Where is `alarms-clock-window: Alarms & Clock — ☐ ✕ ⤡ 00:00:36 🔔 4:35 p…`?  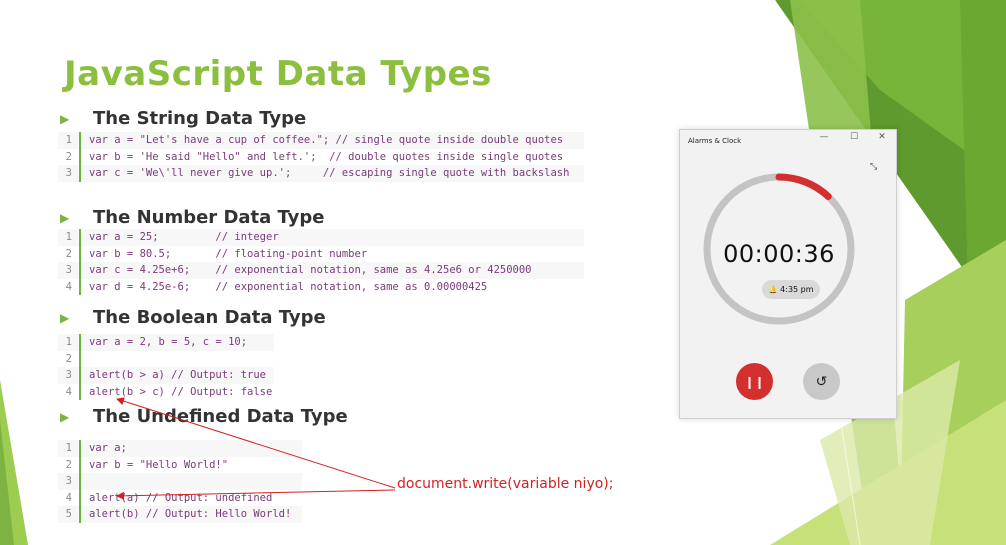
alarms-clock-window: Alarms & Clock — ☐ ✕ ⤡ 00:00:36 🔔 4:35 p… is located at coordinates (788, 274).